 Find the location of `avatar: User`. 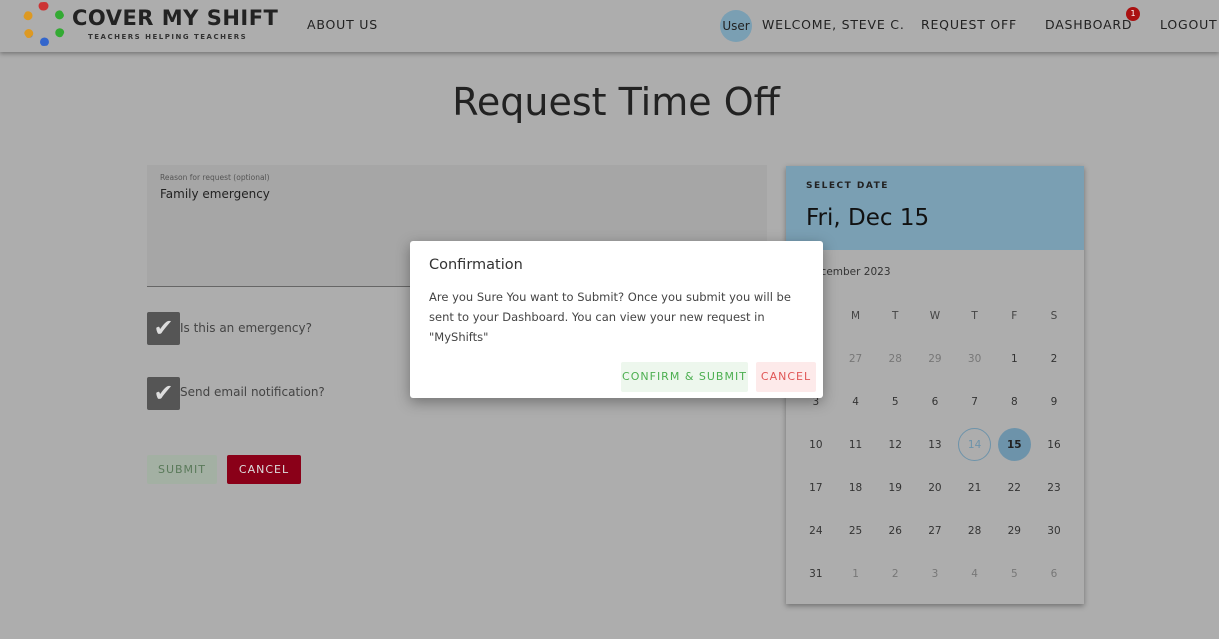

avatar: User is located at coordinates (736, 26).